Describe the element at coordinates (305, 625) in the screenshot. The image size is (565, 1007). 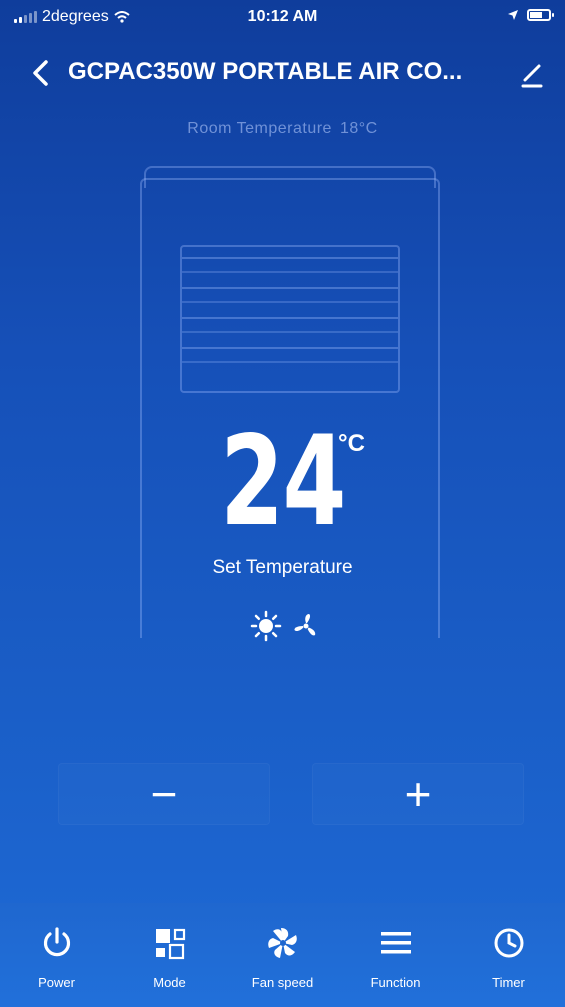
I see `fan-icon` at that location.